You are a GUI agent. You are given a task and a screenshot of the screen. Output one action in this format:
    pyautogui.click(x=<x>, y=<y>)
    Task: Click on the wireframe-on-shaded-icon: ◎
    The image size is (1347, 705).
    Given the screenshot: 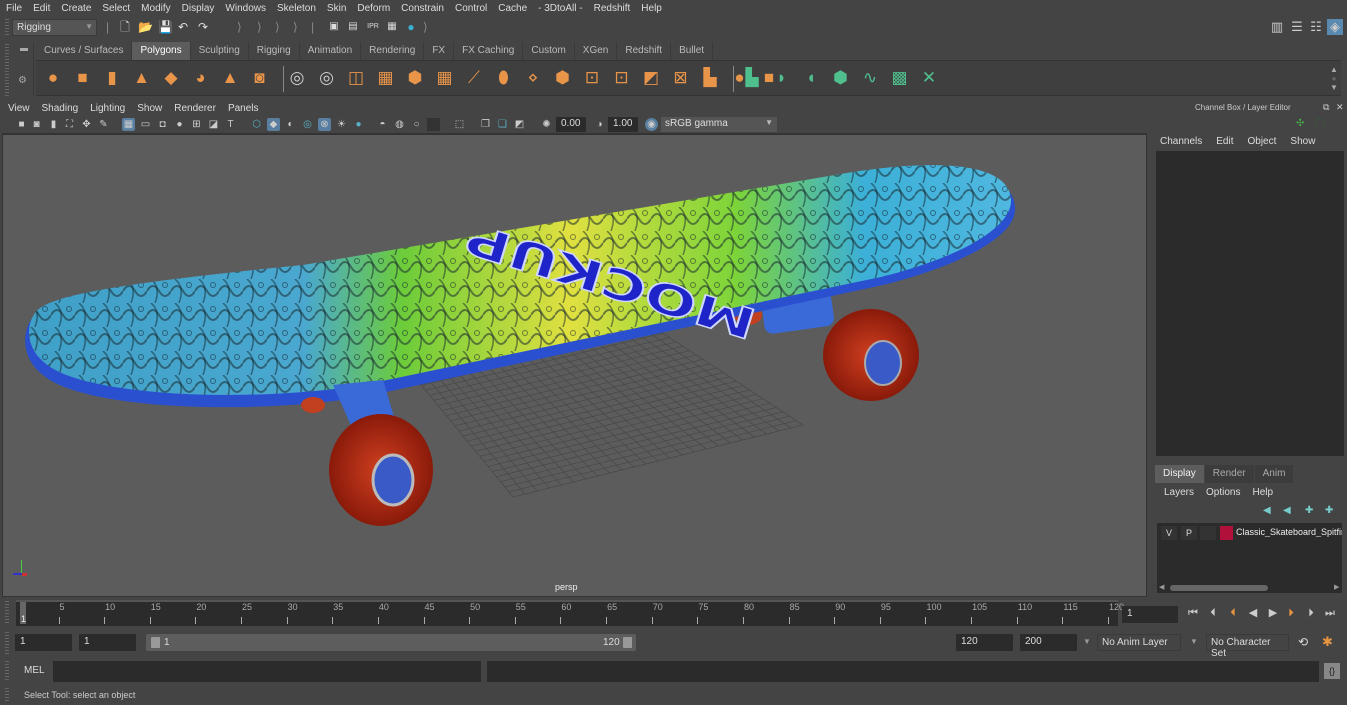 What is the action you would take?
    pyautogui.click(x=307, y=124)
    